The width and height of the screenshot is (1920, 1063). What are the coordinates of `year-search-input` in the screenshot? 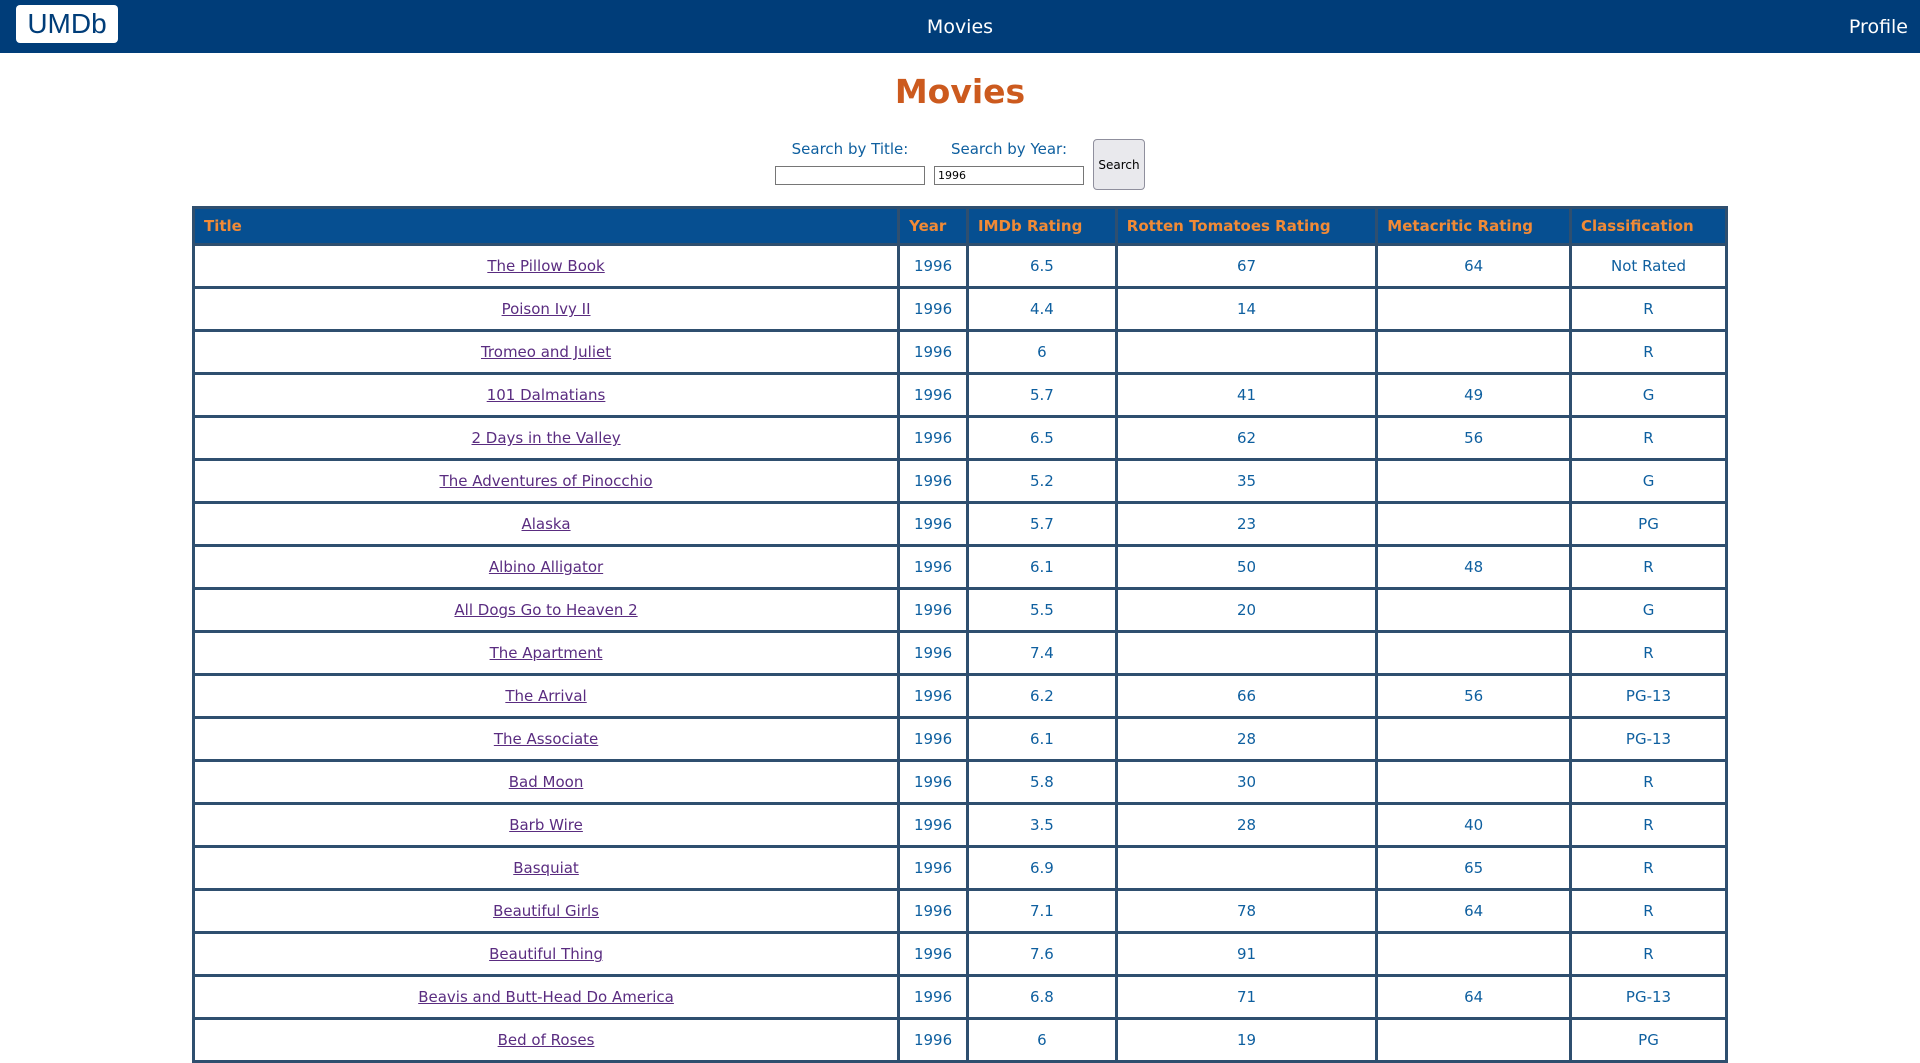 It's located at (1009, 175).